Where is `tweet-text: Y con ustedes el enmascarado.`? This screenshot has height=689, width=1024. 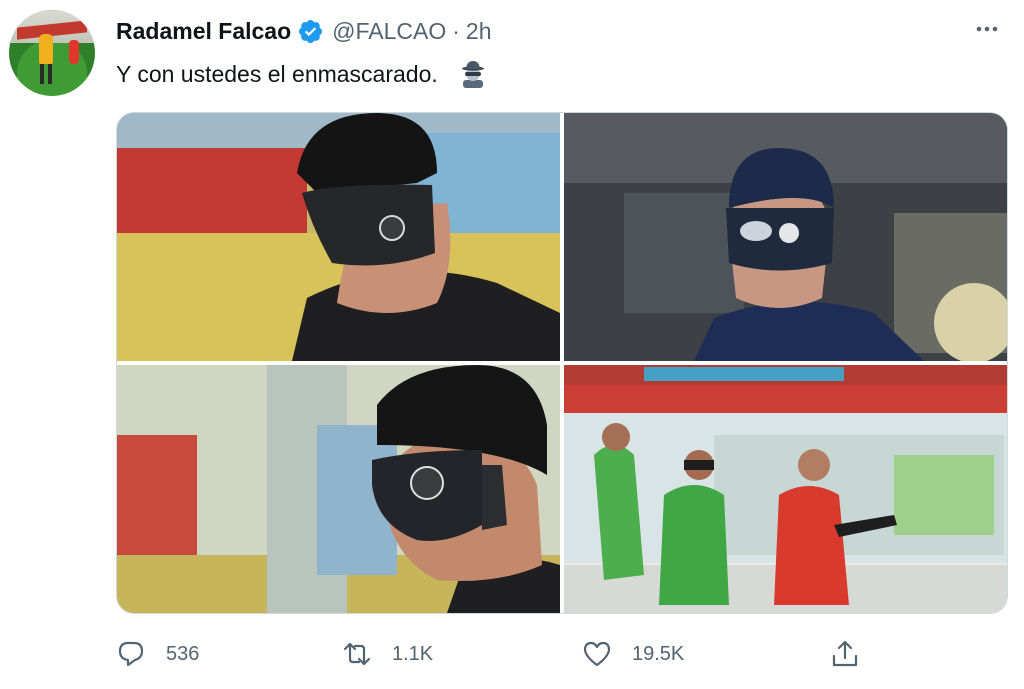
tweet-text: Y con ustedes el enmascarado. is located at coordinates (302, 74).